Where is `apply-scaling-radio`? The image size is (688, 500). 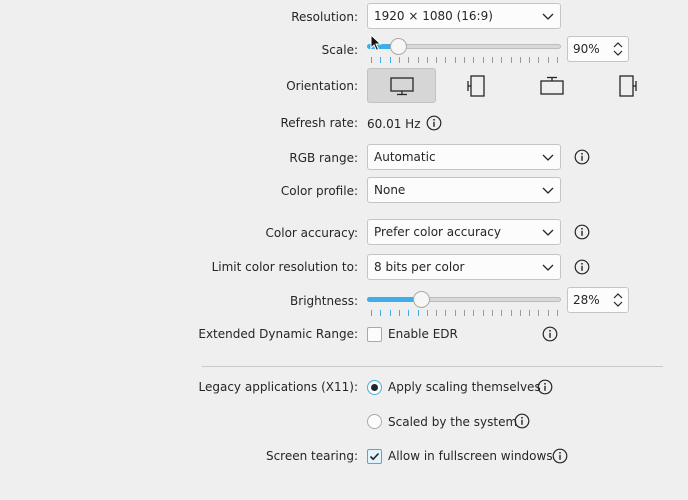
apply-scaling-radio is located at coordinates (374, 387).